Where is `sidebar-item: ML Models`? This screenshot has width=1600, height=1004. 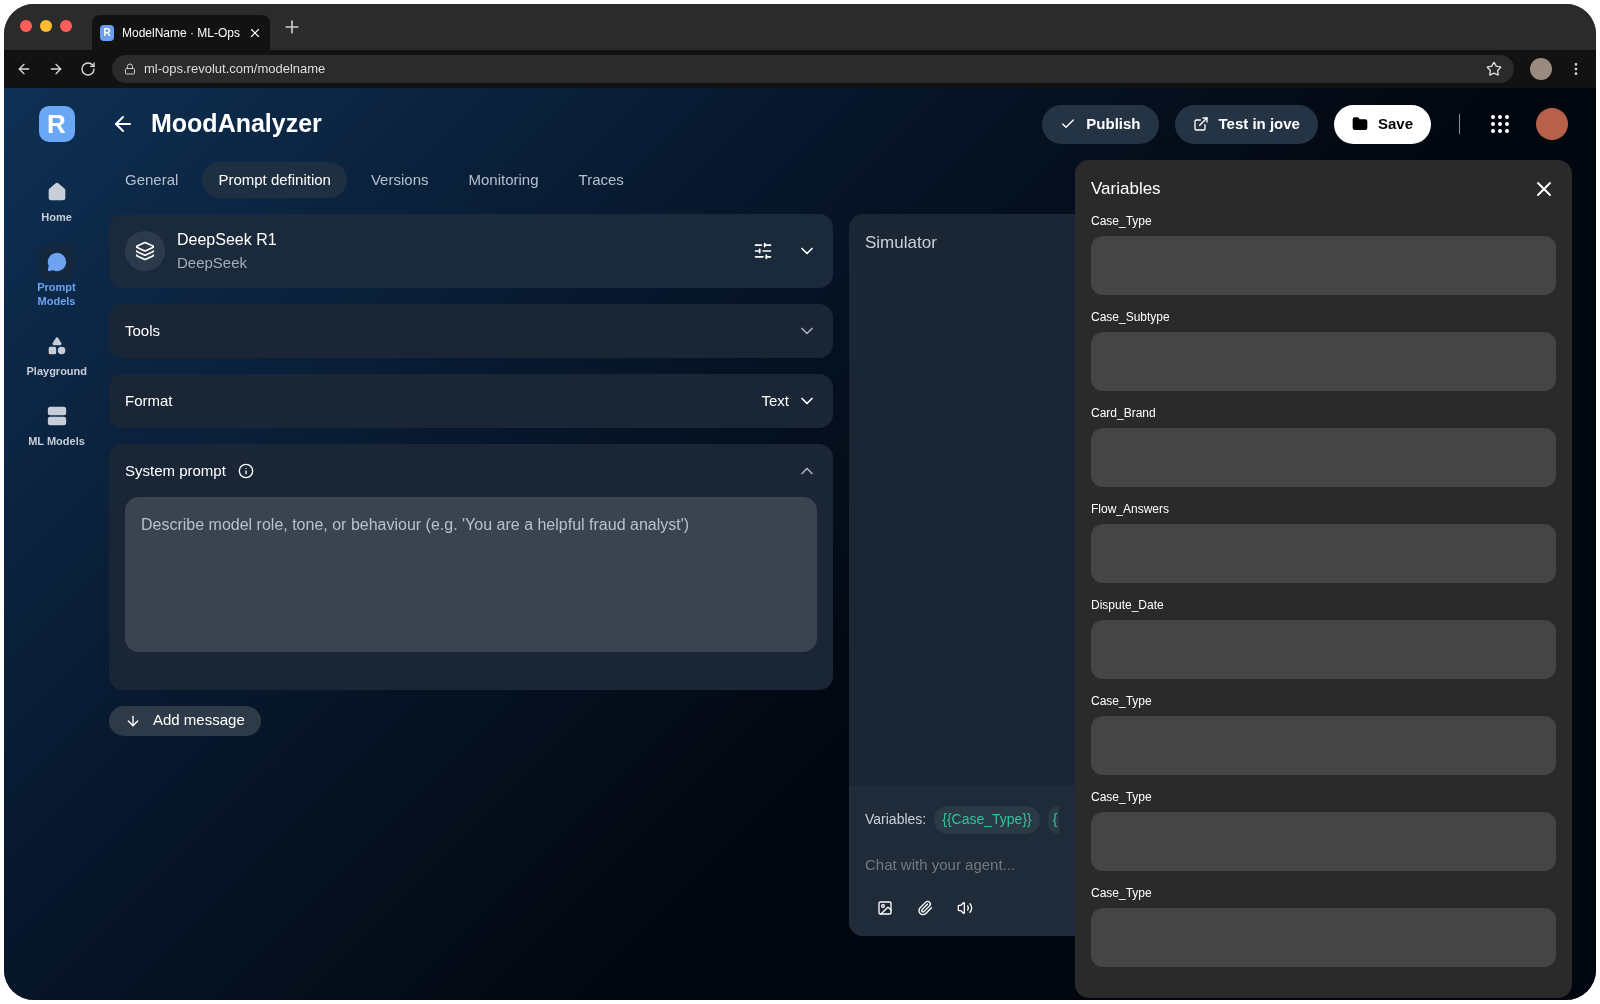
sidebar-item: ML Models is located at coordinates (56, 423).